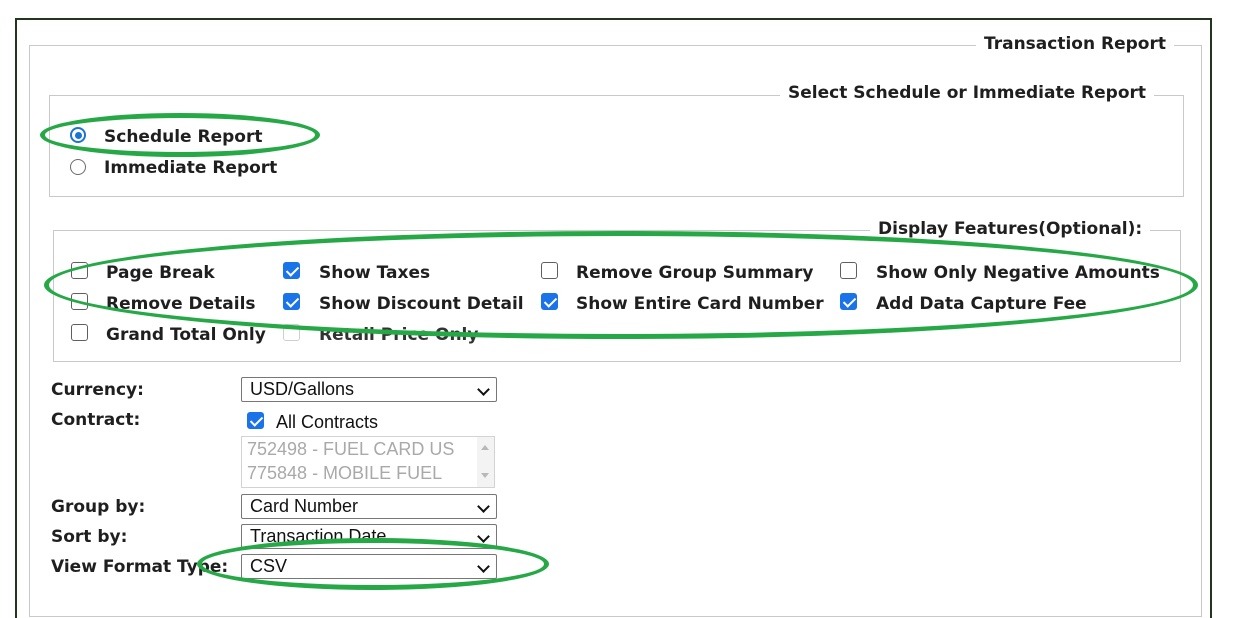  What do you see at coordinates (181, 304) in the screenshot?
I see `remove-details-label: Remove Details` at bounding box center [181, 304].